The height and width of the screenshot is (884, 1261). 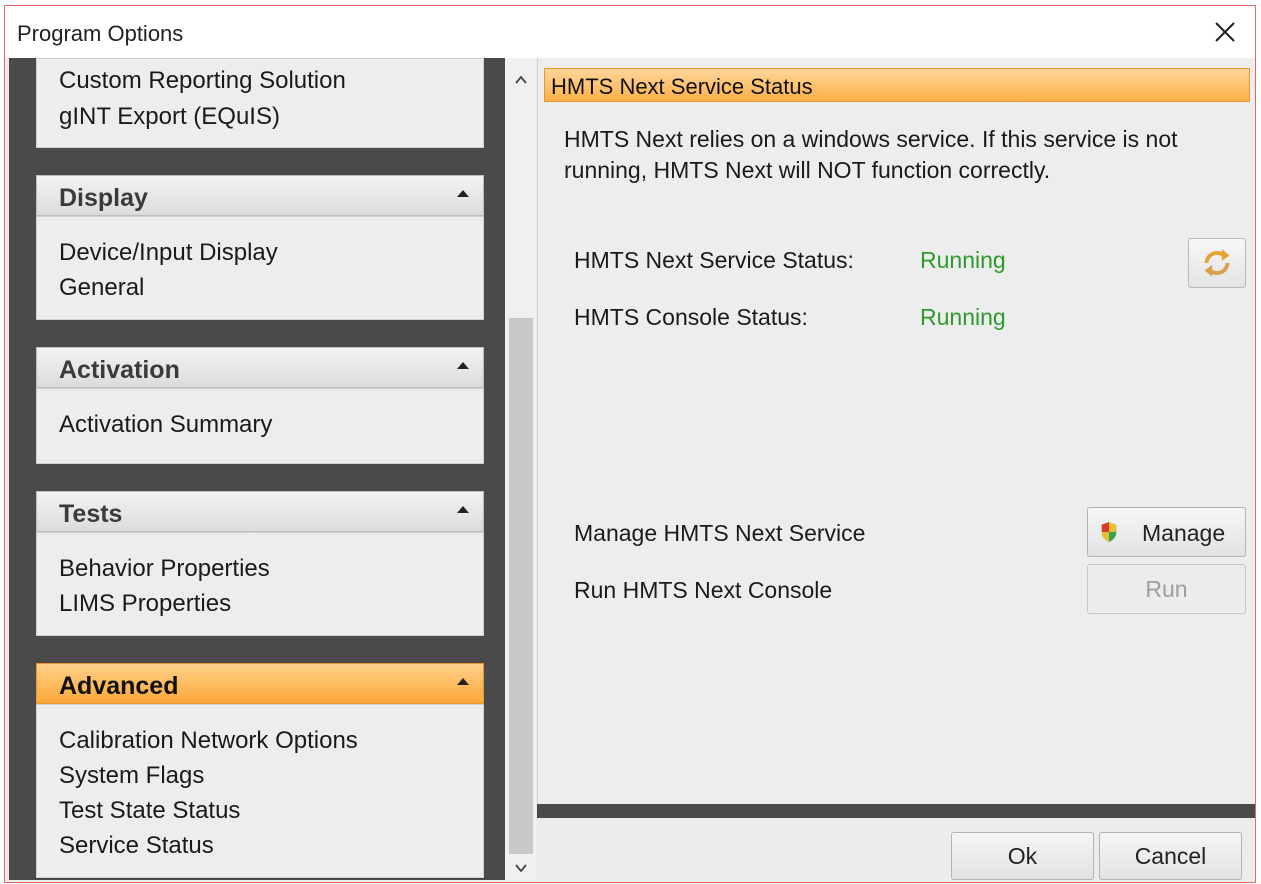 I want to click on console-status-value: Running, so click(x=963, y=317).